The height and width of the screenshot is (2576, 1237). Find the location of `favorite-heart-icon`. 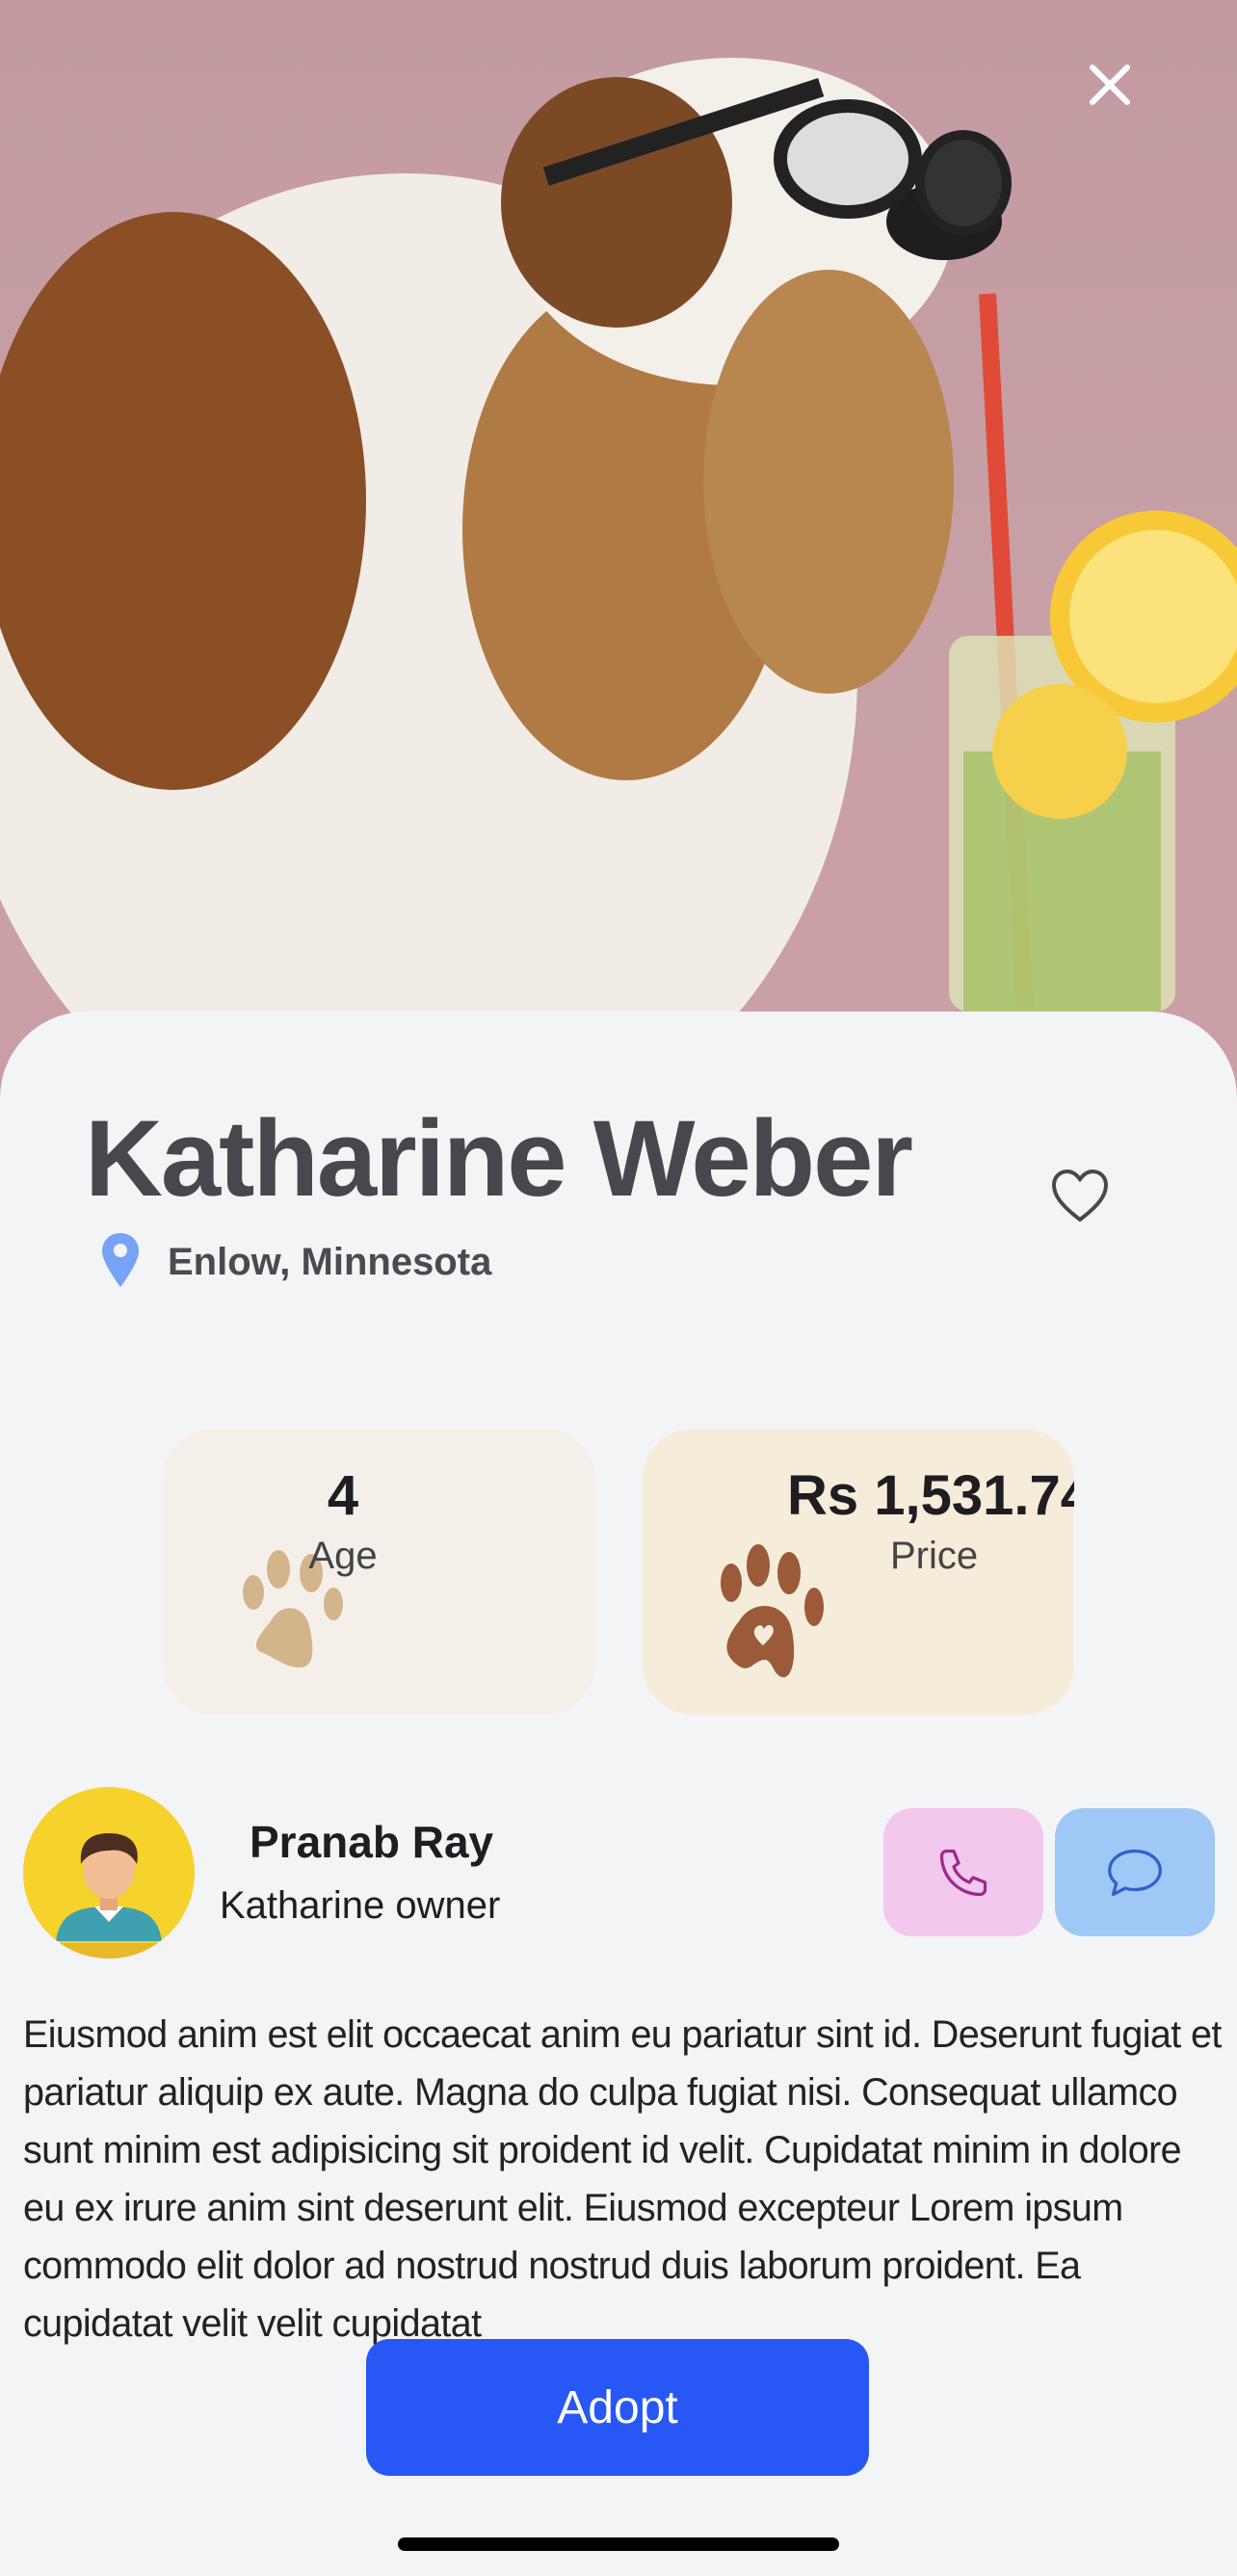

favorite-heart-icon is located at coordinates (1080, 1196).